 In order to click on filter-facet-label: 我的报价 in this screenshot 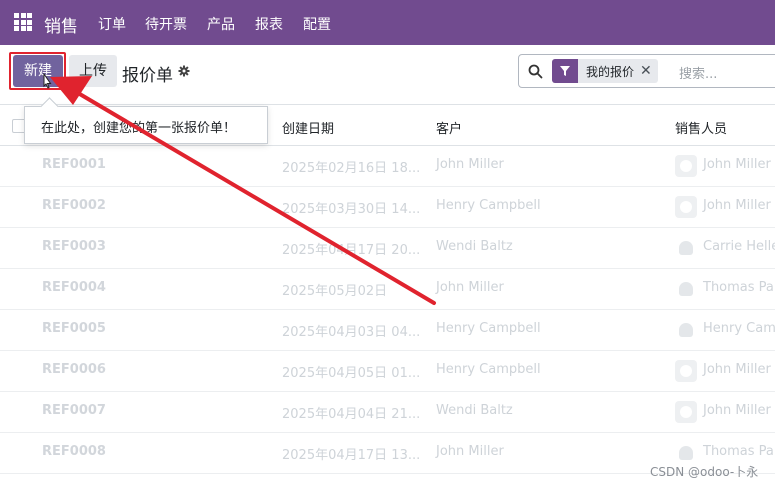, I will do `click(610, 71)`.